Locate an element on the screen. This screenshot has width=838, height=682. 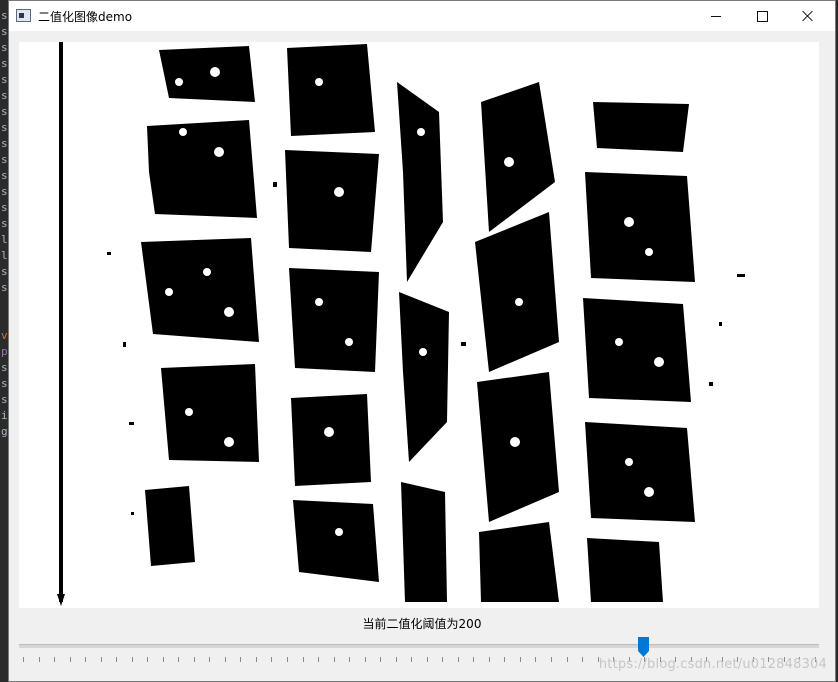
minimize-button is located at coordinates (716, 16).